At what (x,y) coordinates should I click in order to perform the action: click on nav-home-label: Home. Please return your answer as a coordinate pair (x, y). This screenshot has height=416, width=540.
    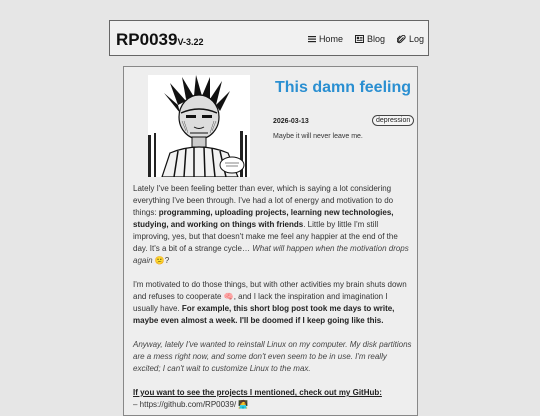
    Looking at the image, I should click on (330, 39).